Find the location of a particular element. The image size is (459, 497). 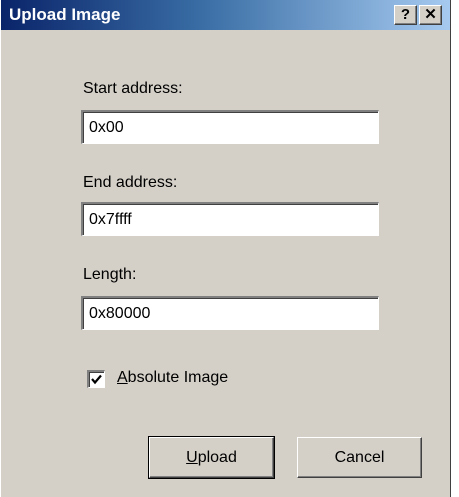

window-title: Upload Image is located at coordinates (65, 14).